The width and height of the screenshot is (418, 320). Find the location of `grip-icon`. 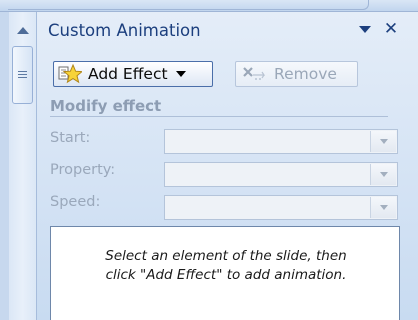

grip-icon is located at coordinates (22, 75).